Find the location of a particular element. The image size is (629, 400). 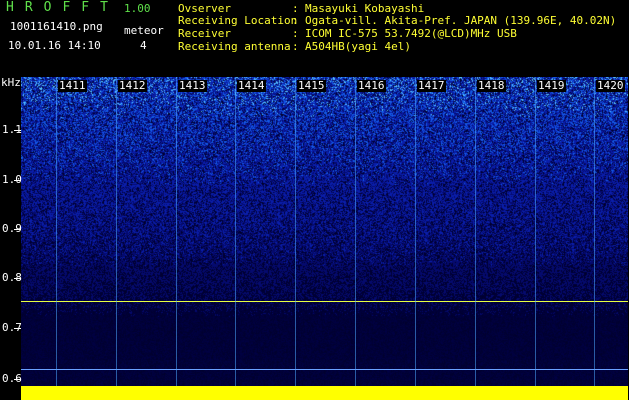

x-tick-label: 1417 is located at coordinates (431, 85).